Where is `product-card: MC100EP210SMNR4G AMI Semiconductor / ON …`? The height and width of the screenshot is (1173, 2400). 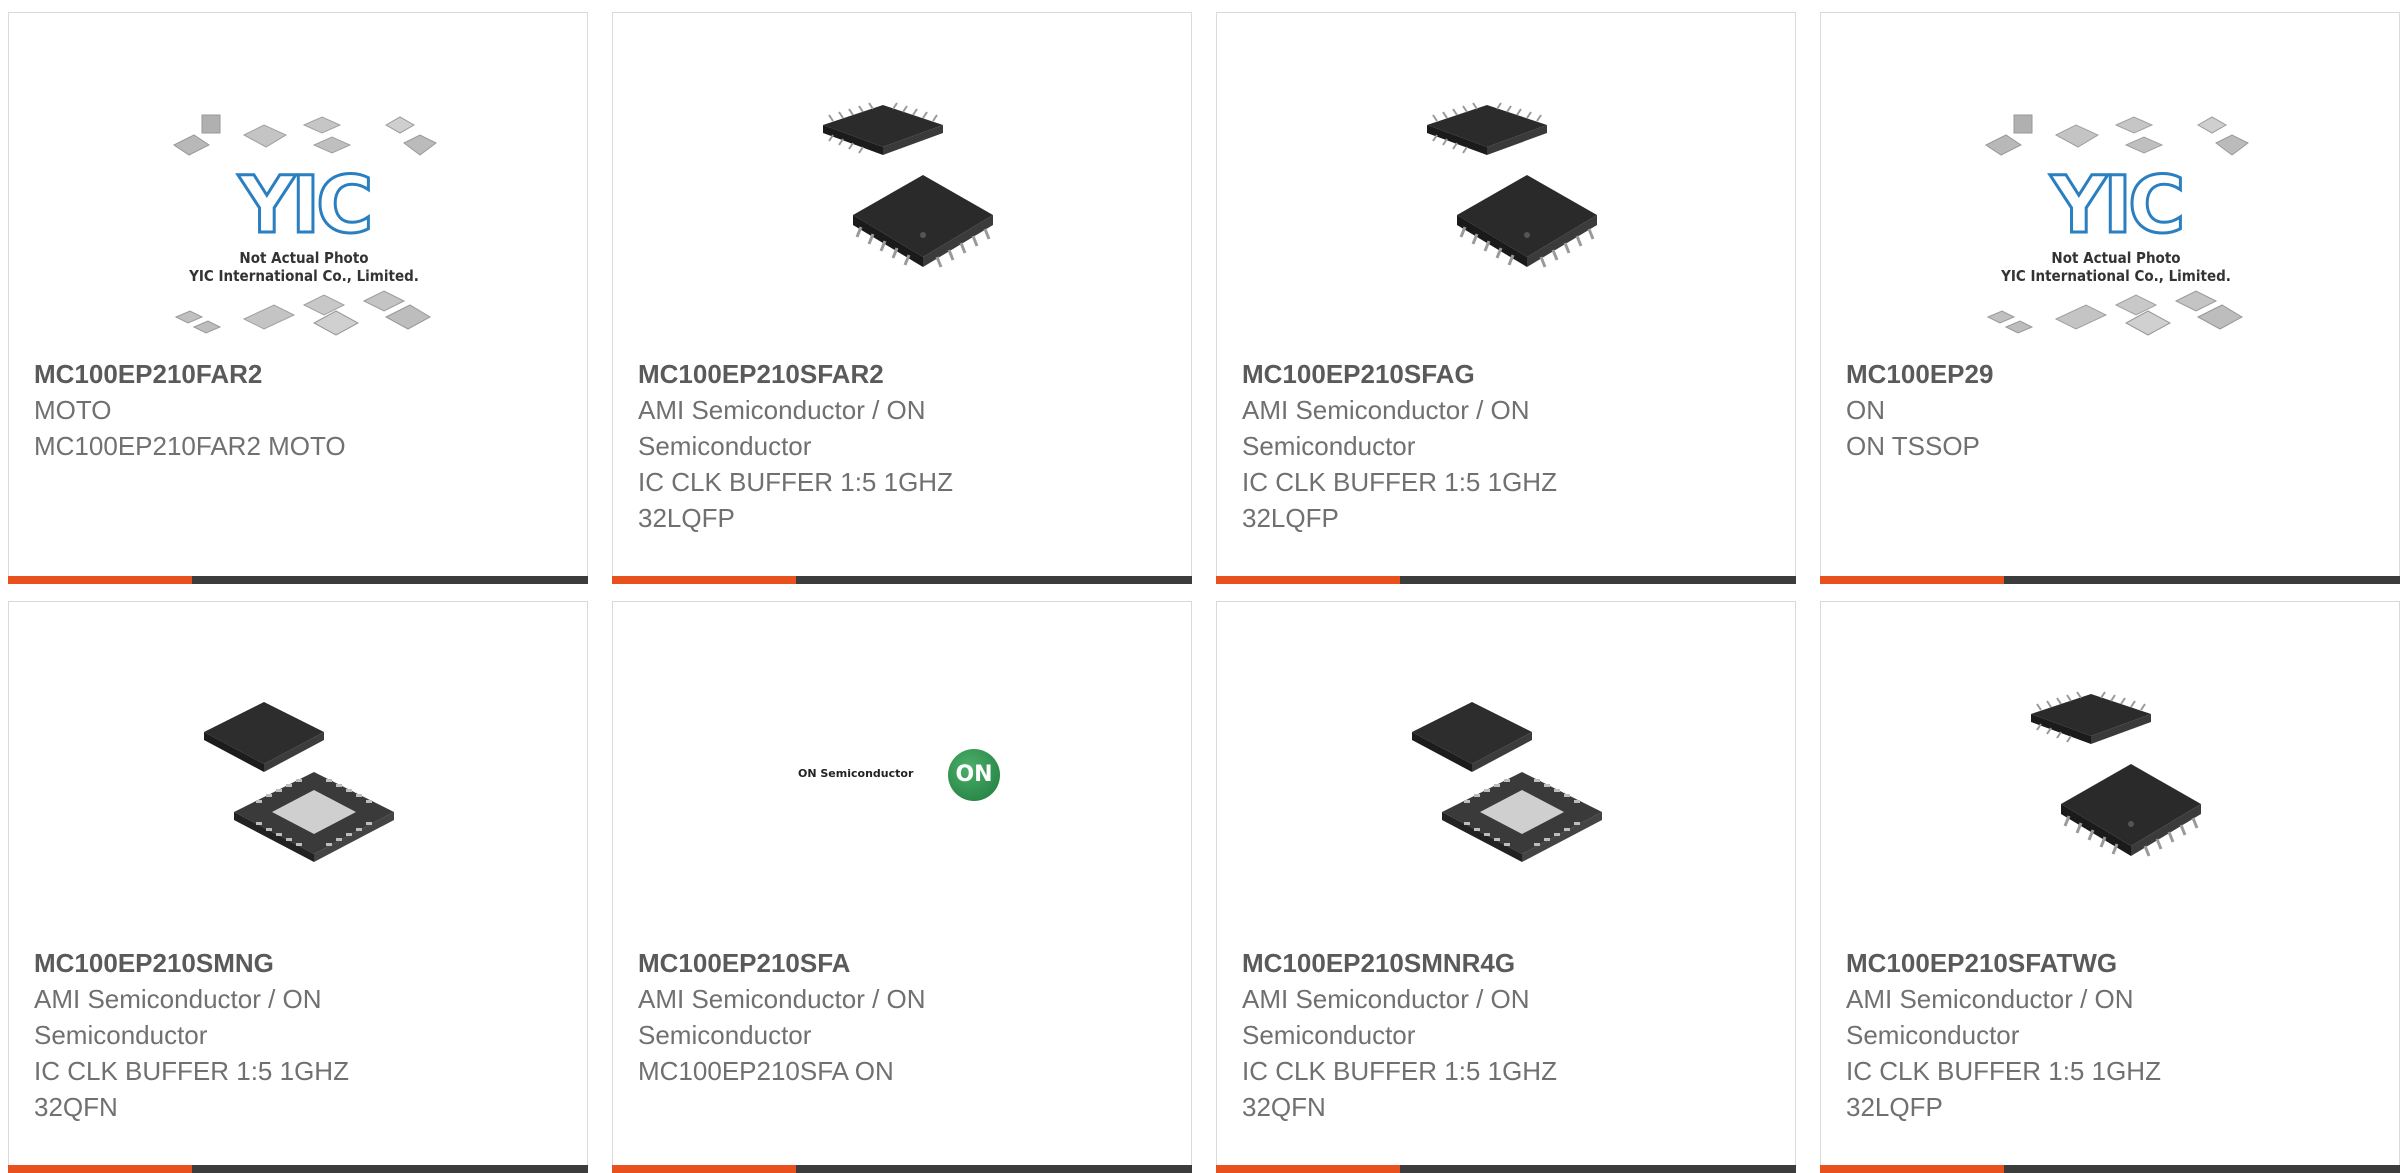
product-card: MC100EP210SMNR4G AMI Semiconductor / ON … is located at coordinates (1506, 887).